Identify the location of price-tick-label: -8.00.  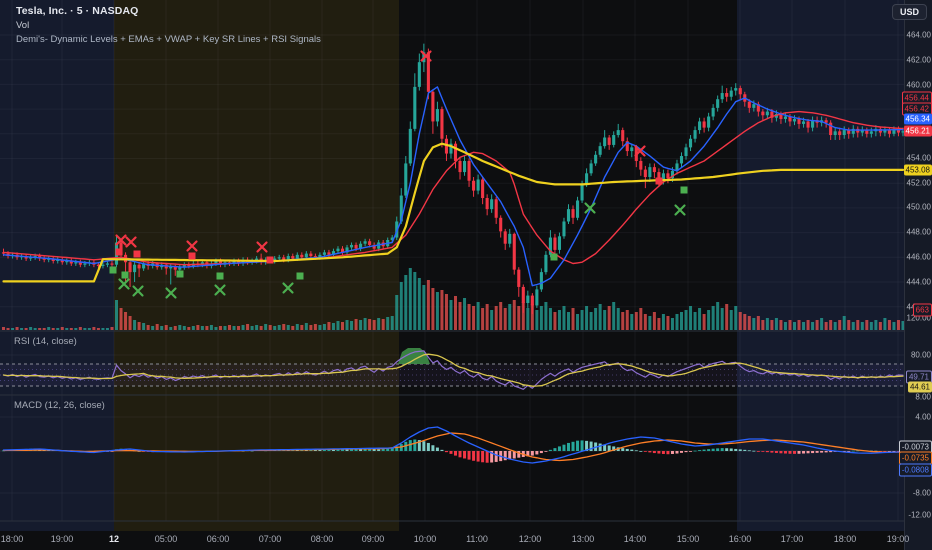
(921, 493).